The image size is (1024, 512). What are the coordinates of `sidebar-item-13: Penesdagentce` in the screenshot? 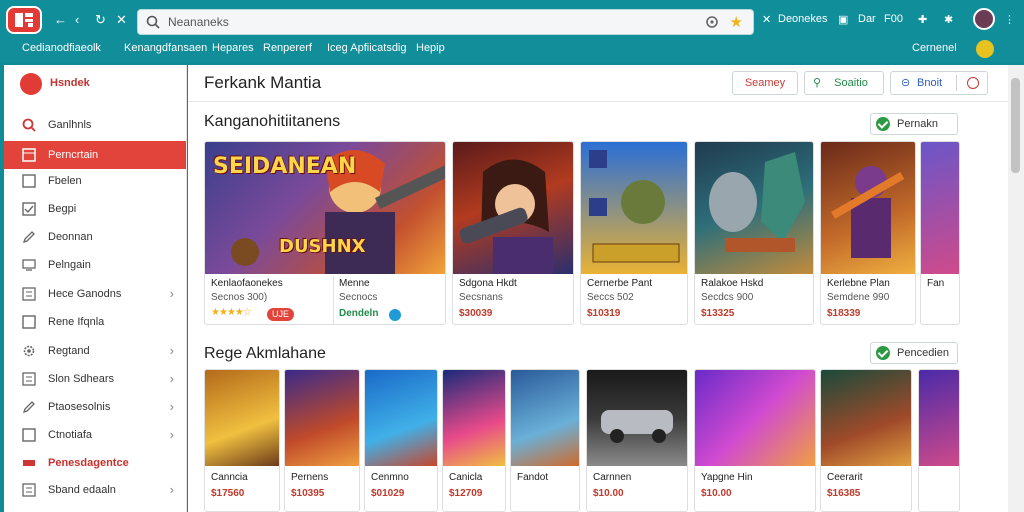 It's located at (95, 463).